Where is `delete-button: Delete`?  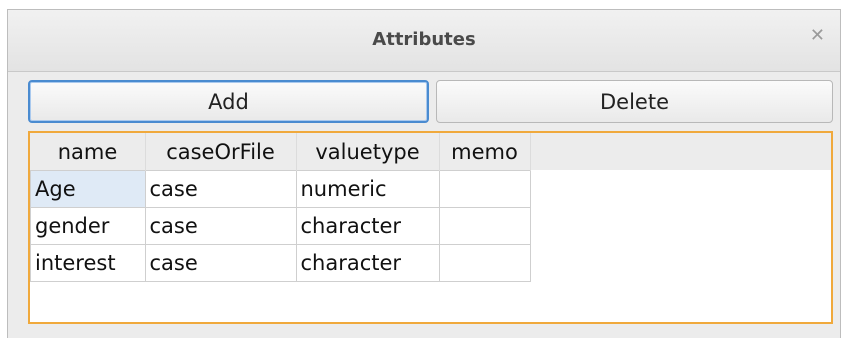 delete-button: Delete is located at coordinates (634, 101).